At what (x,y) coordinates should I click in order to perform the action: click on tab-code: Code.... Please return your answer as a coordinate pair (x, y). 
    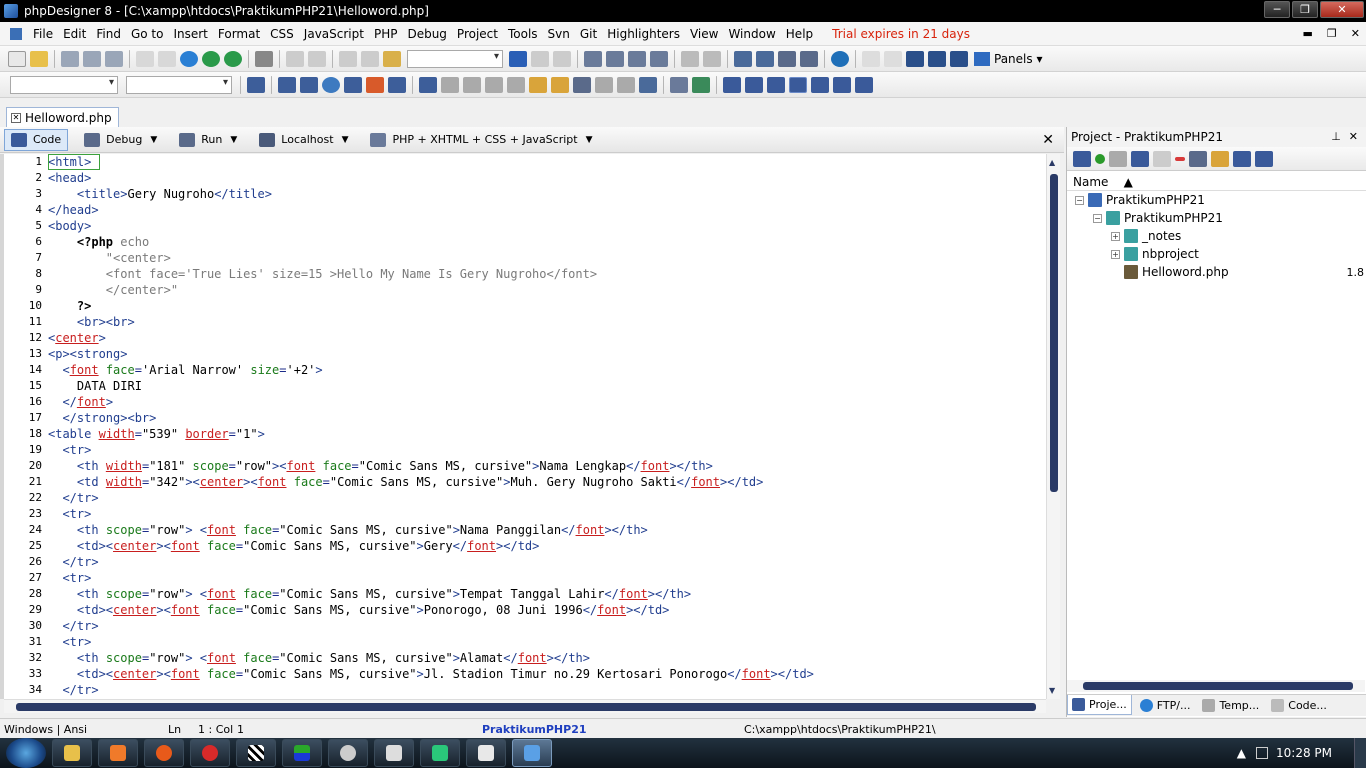
    Looking at the image, I should click on (1299, 705).